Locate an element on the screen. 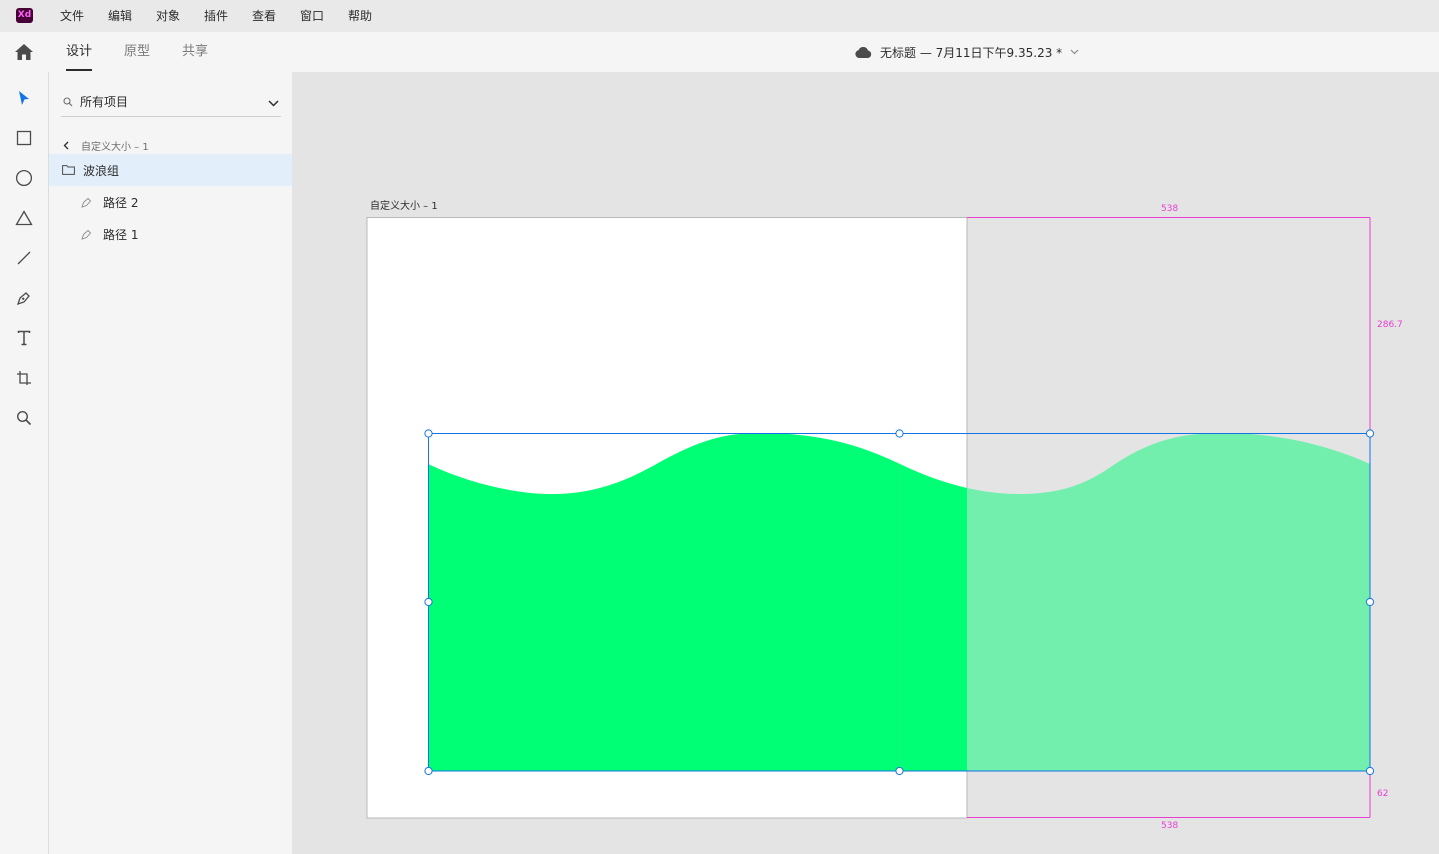 The width and height of the screenshot is (1439, 854). cloud-icon is located at coordinates (863, 52).